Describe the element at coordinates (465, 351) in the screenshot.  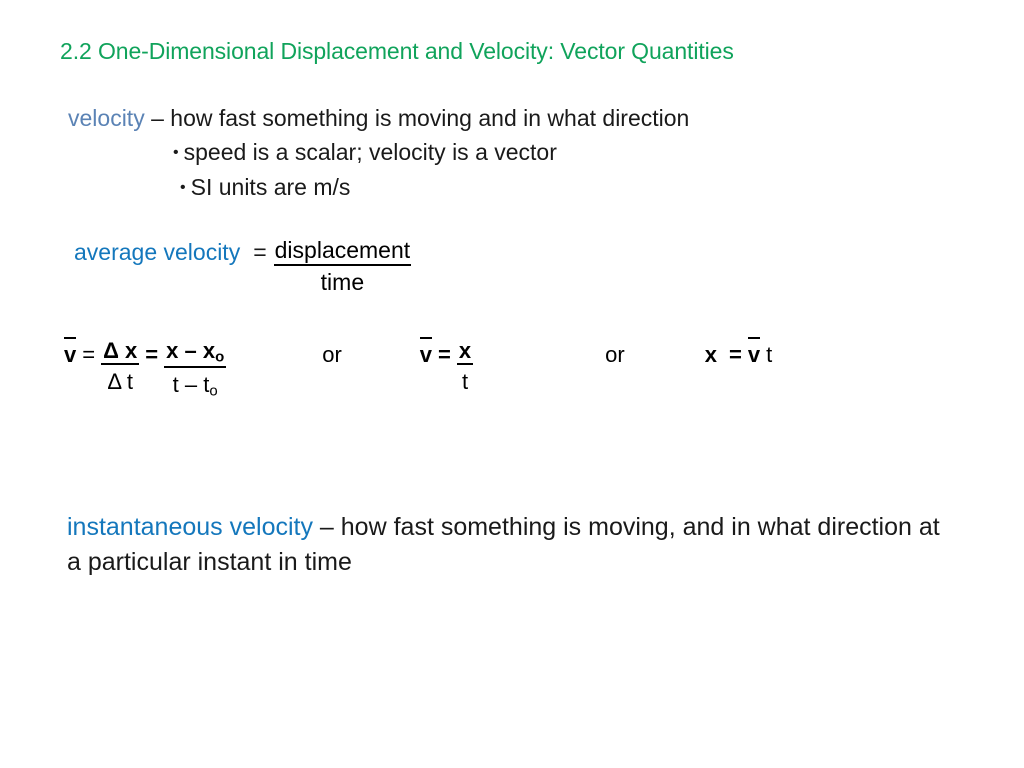
I see `fraction-numerator: x` at that location.